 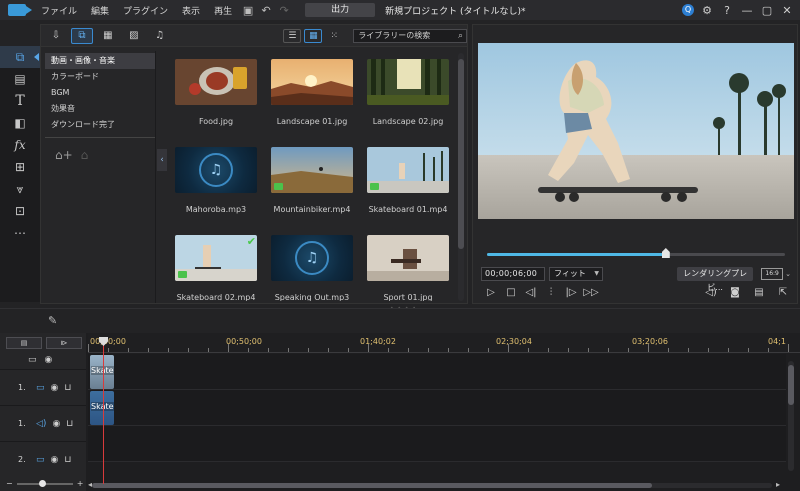 What do you see at coordinates (20, 167) in the screenshot?
I see `pip-room-icon: ⊞` at bounding box center [20, 167].